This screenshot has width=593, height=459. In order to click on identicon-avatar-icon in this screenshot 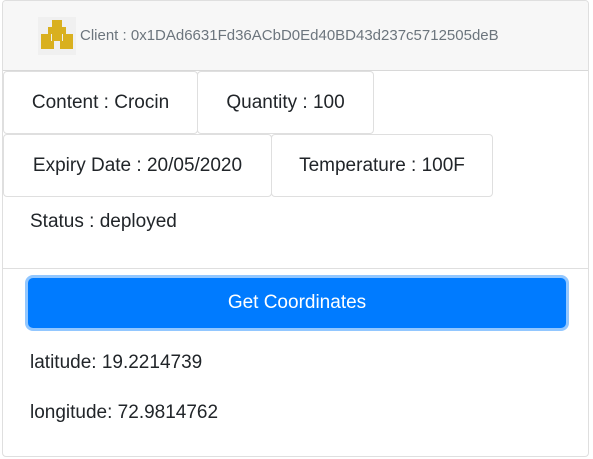, I will do `click(57, 35)`.